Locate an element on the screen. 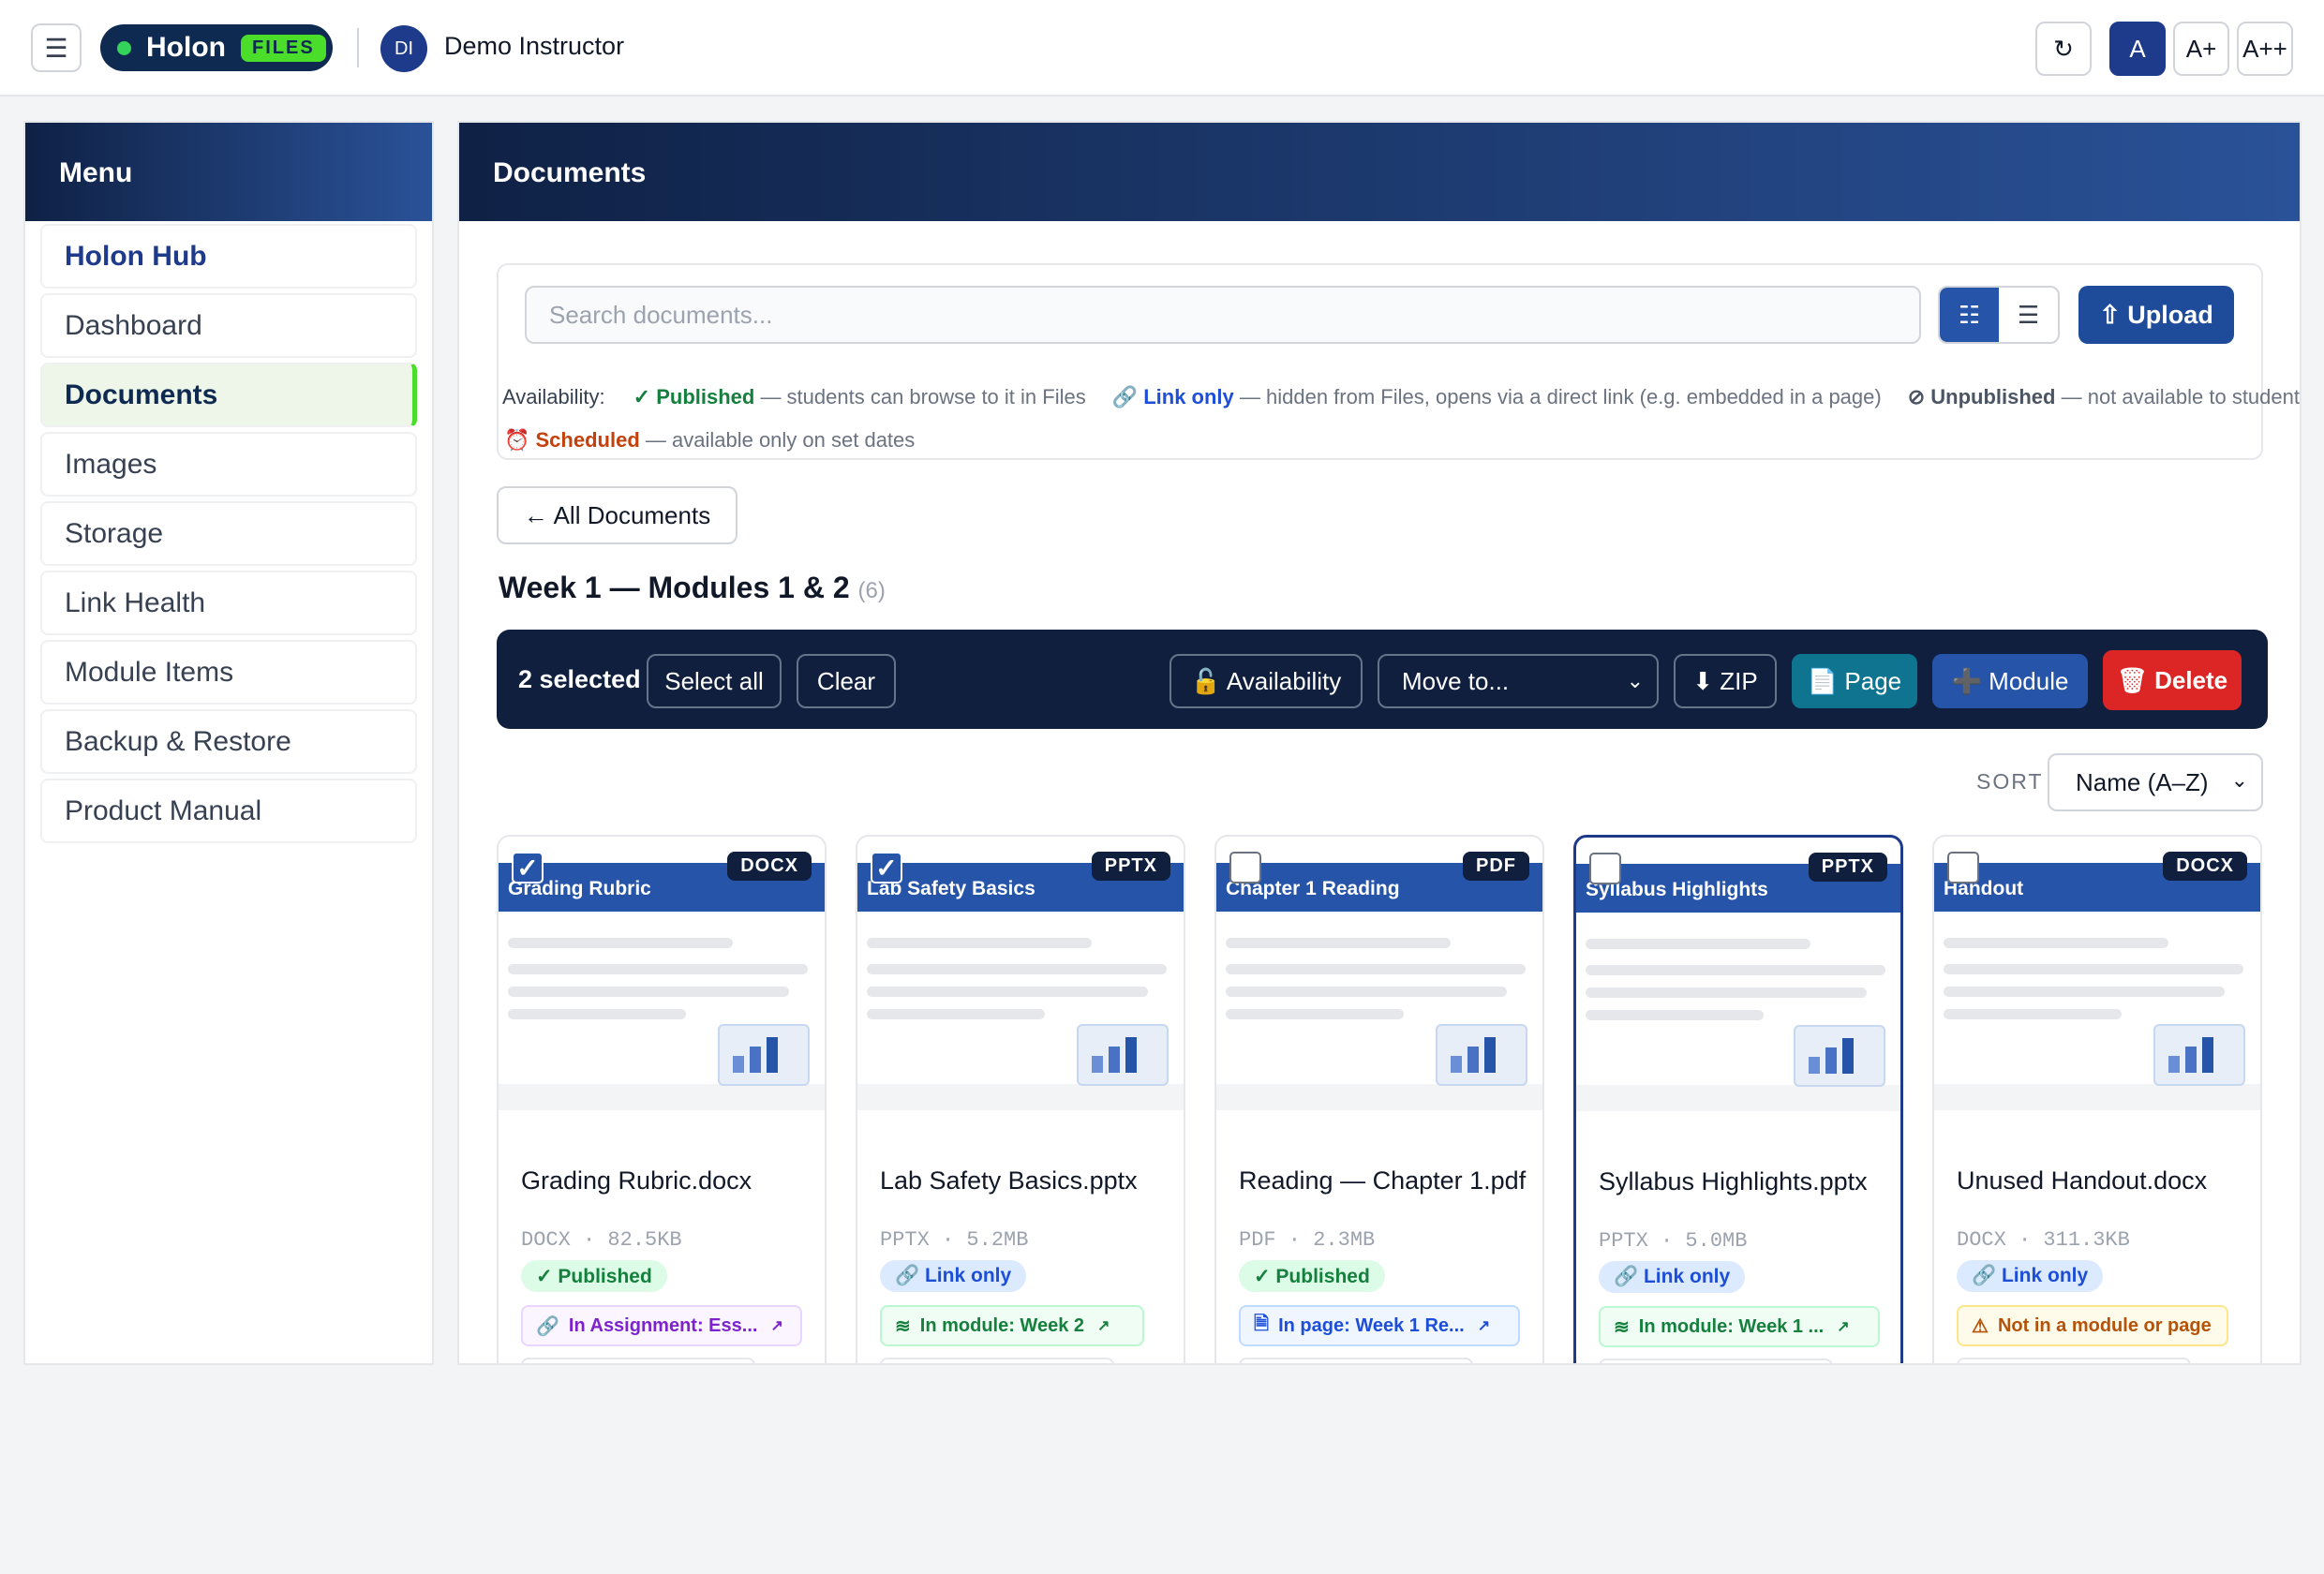  file-name: Syllabus Highlights.pptx is located at coordinates (1733, 1181).